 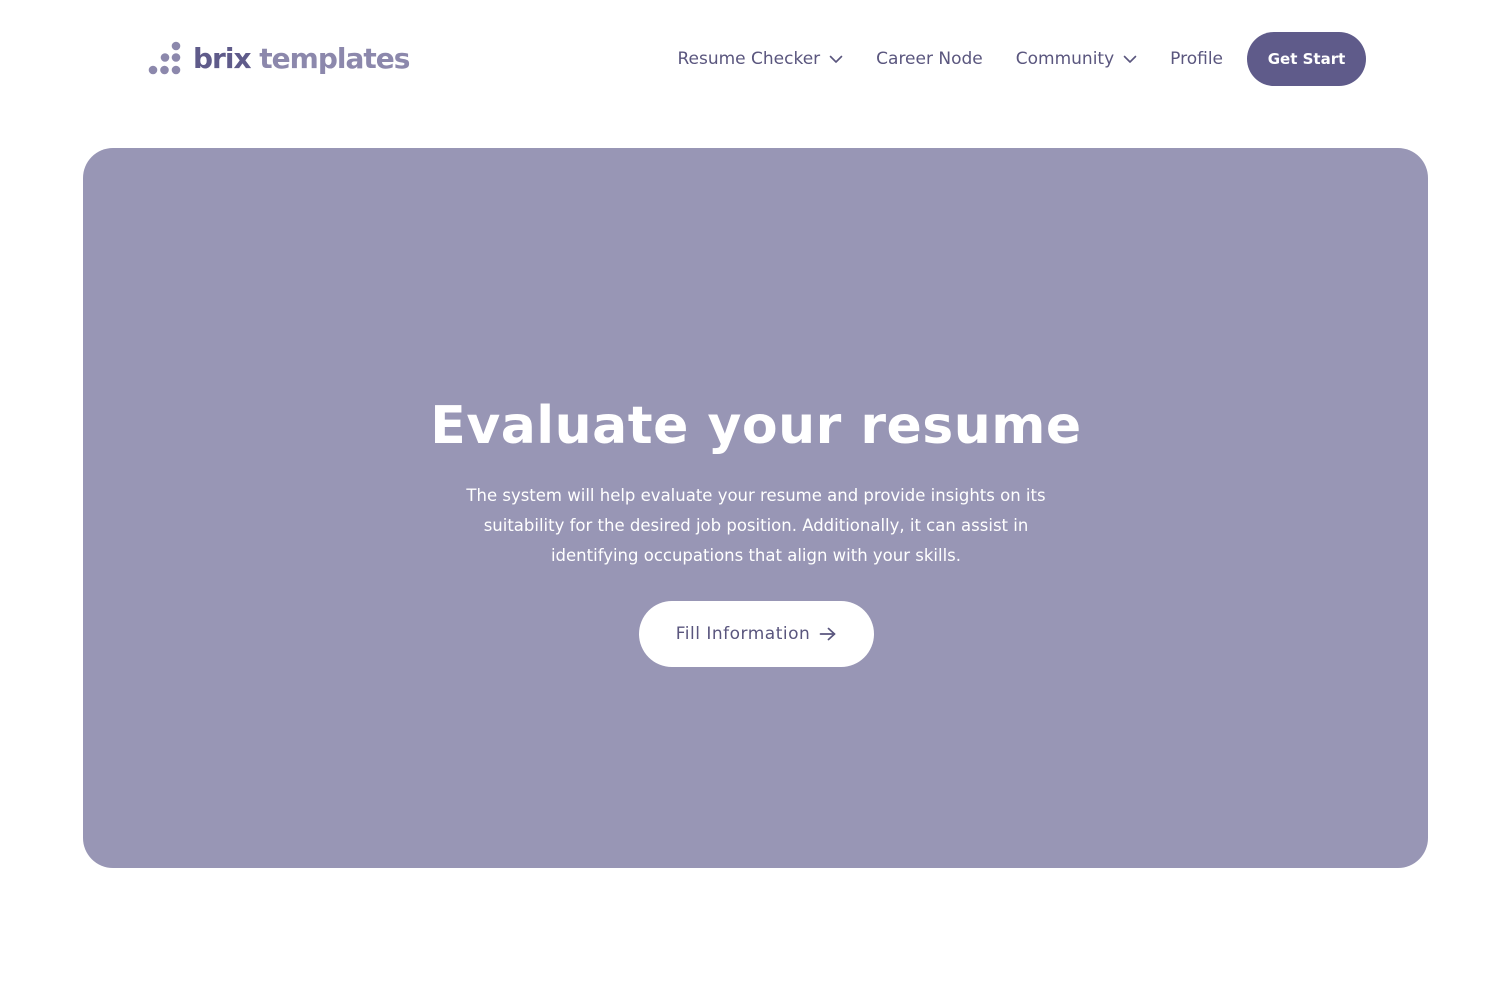 What do you see at coordinates (743, 634) in the screenshot?
I see `fill-information-label: Fill Information` at bounding box center [743, 634].